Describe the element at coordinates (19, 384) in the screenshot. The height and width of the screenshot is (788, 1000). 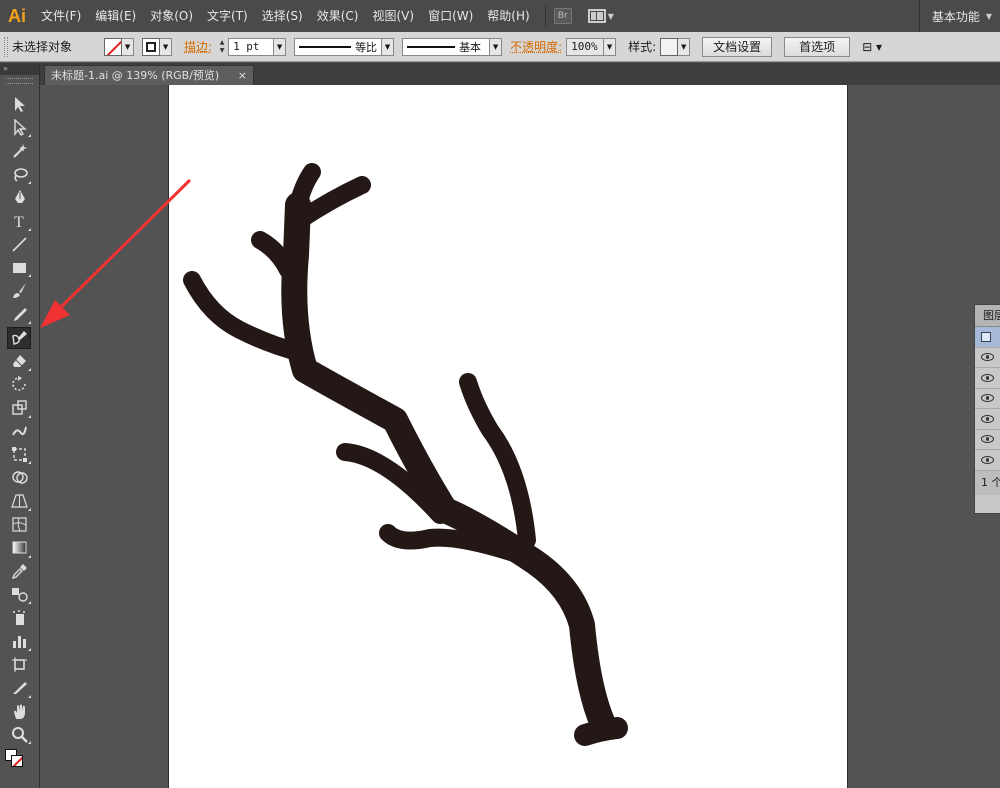
I see `rotate-tool` at that location.